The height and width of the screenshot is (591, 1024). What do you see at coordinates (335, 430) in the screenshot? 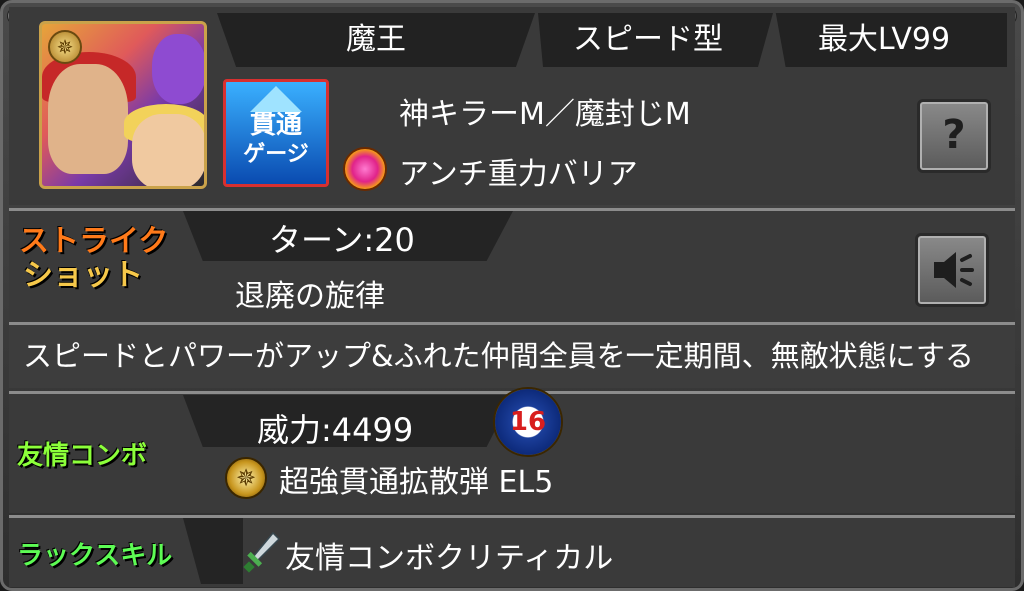
I see `friendship-combo-power: 威力:4499` at bounding box center [335, 430].